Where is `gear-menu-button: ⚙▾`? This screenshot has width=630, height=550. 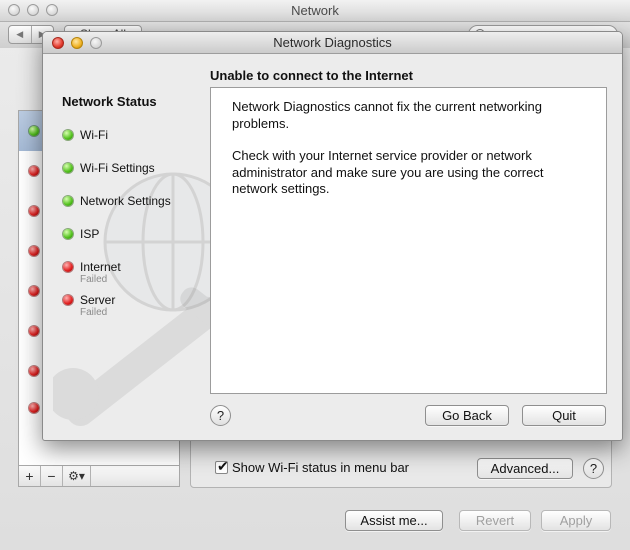 gear-menu-button: ⚙▾ is located at coordinates (77, 476).